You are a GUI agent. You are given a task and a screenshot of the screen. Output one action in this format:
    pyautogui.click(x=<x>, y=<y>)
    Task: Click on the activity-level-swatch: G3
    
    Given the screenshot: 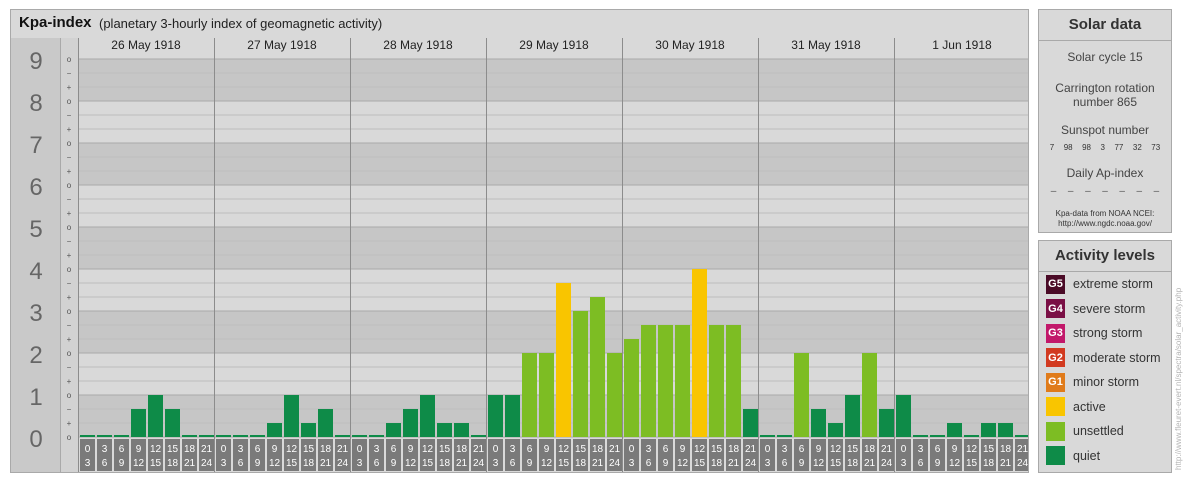 What is the action you would take?
    pyautogui.click(x=1055, y=333)
    